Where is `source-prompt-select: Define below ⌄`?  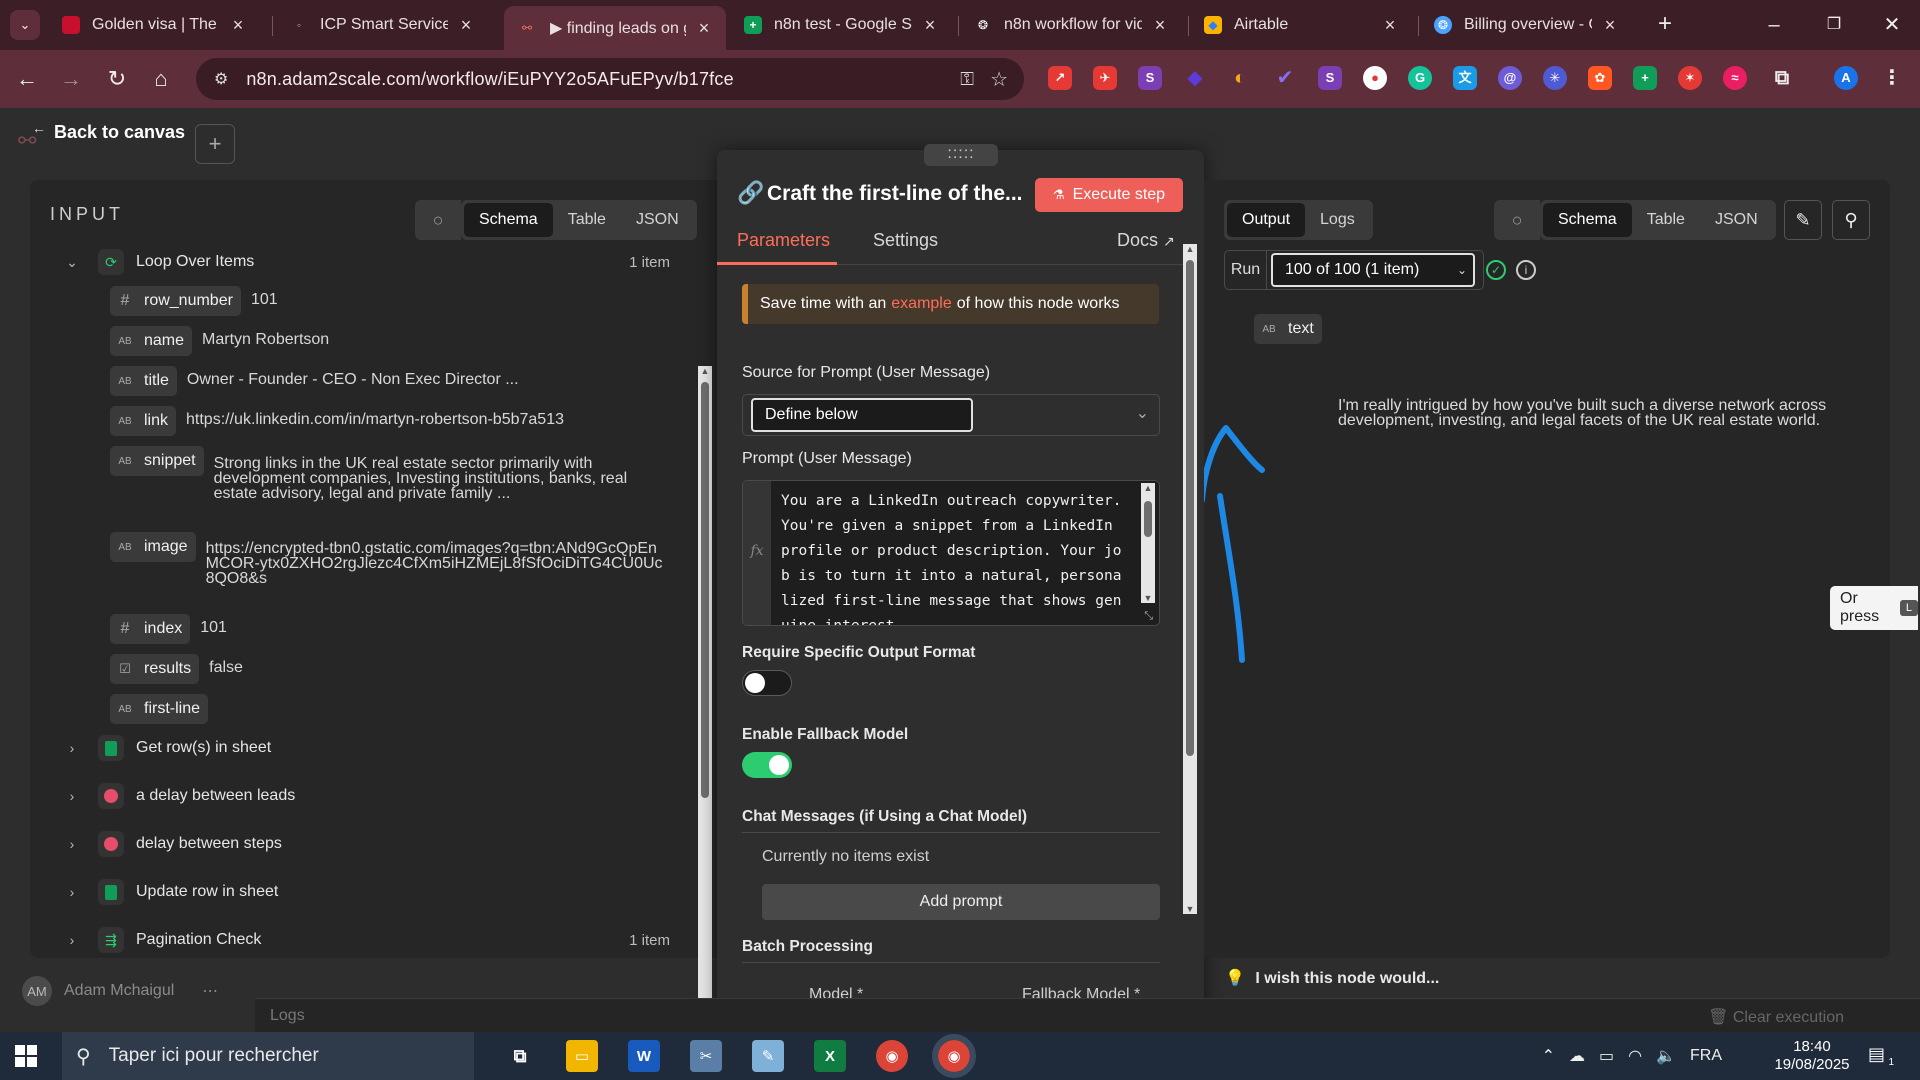 source-prompt-select: Define below ⌄ is located at coordinates (951, 415).